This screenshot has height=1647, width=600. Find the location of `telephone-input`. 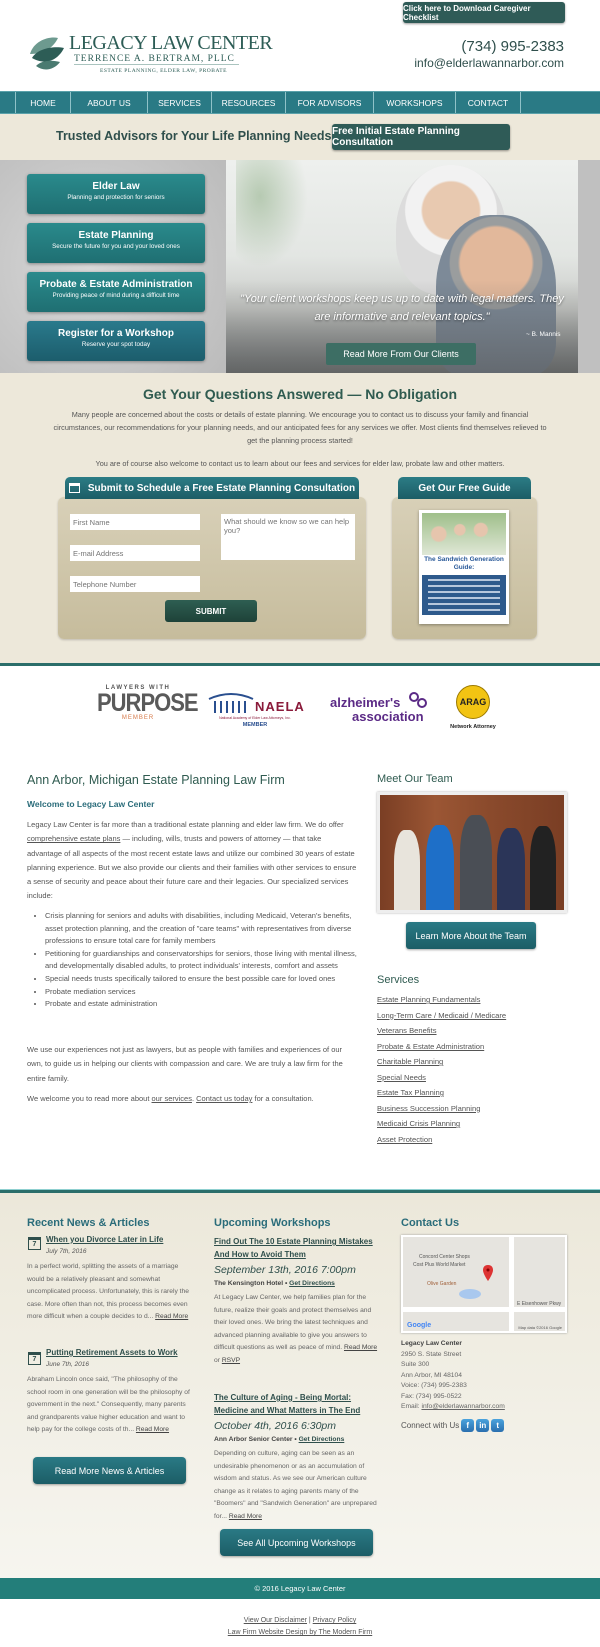

telephone-input is located at coordinates (135, 584).